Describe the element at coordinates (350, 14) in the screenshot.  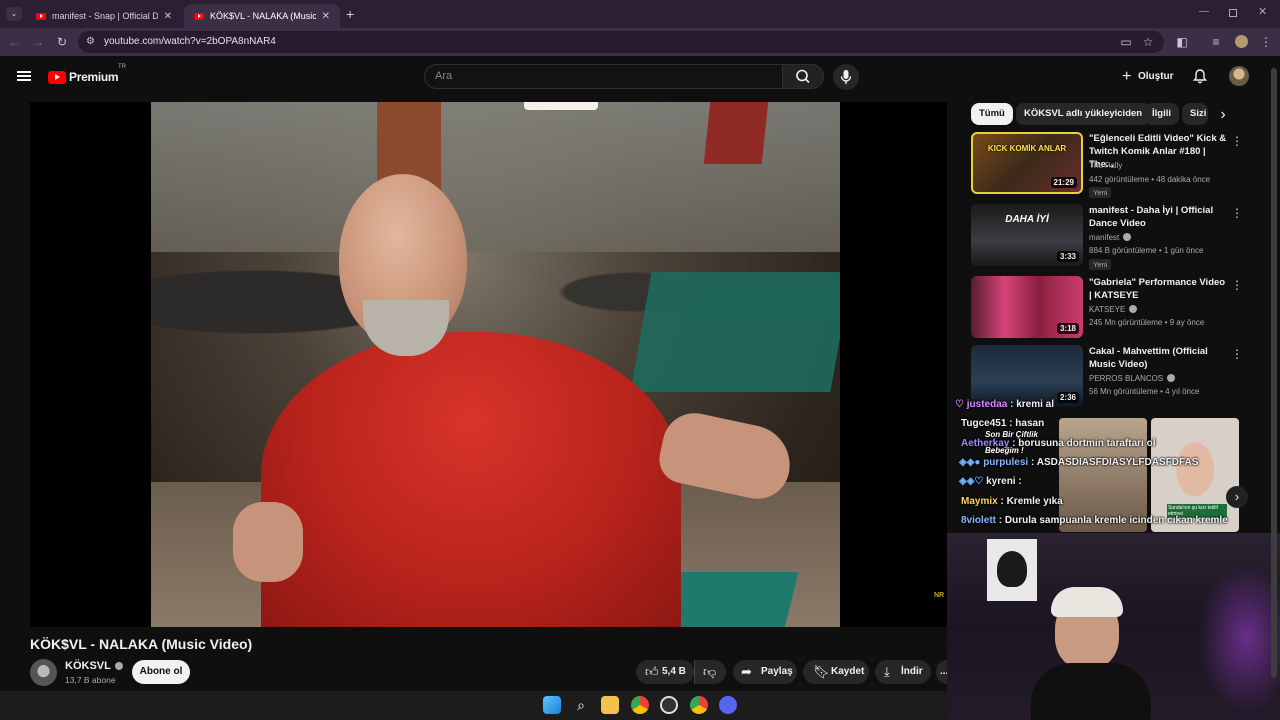
I see `new-tab-button: +` at that location.